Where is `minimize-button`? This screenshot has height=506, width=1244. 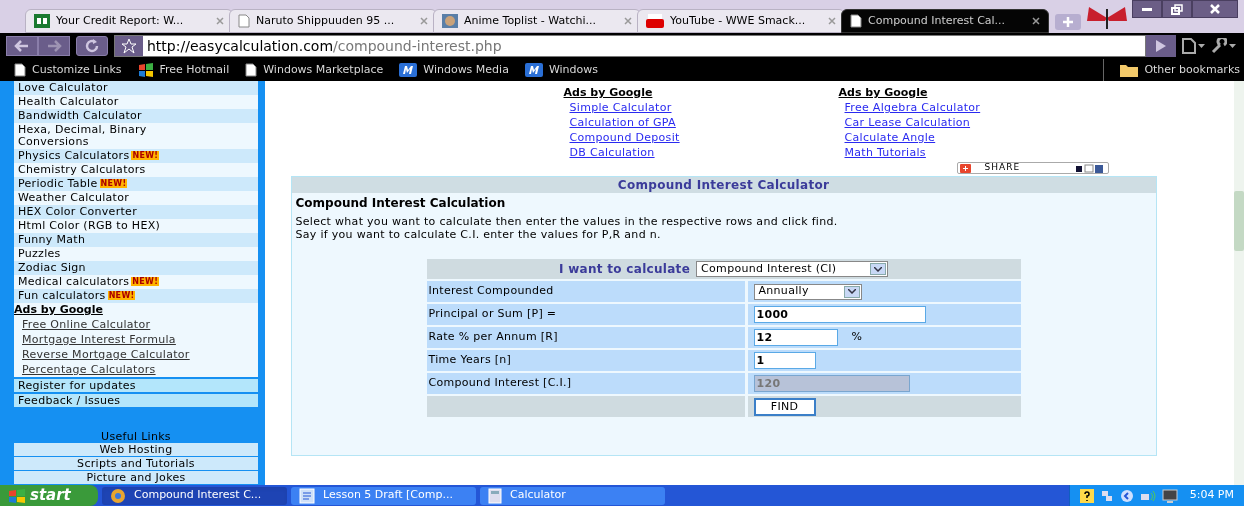
minimize-button is located at coordinates (1147, 9).